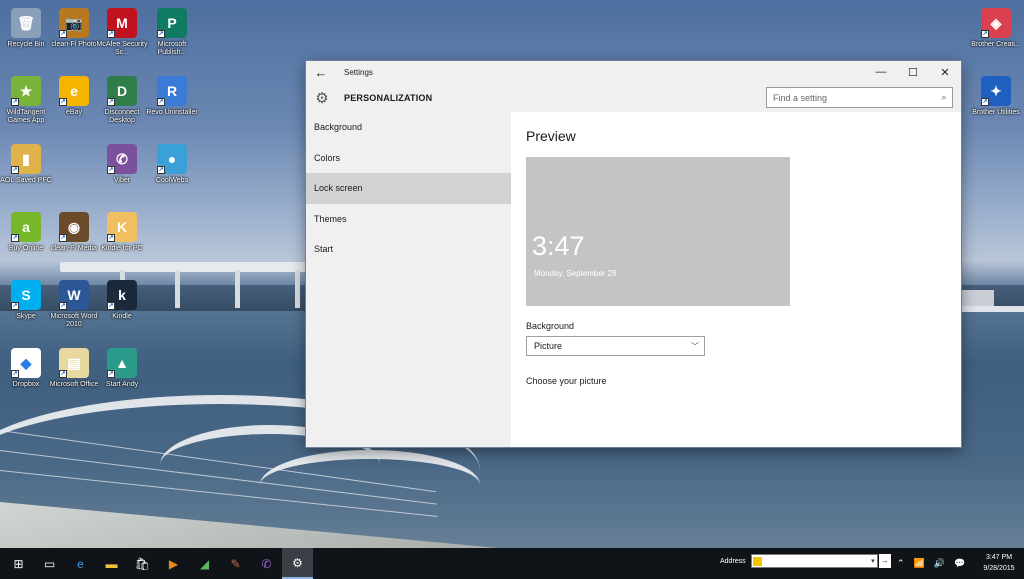  I want to click on desktop-icon-label: clean-Fi Media, so click(74, 248).